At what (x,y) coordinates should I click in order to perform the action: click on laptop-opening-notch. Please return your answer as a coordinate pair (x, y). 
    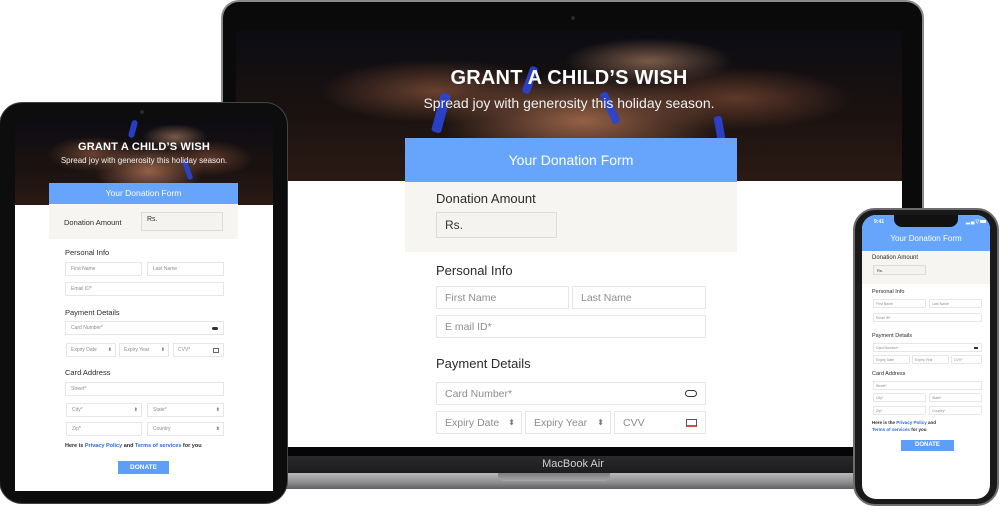
    Looking at the image, I should click on (554, 477).